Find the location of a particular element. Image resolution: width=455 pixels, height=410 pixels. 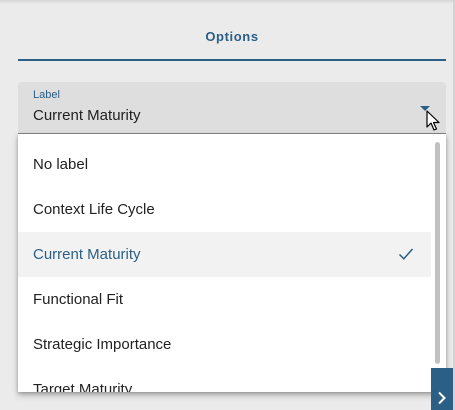

option-no-label: No label is located at coordinates (224, 164).